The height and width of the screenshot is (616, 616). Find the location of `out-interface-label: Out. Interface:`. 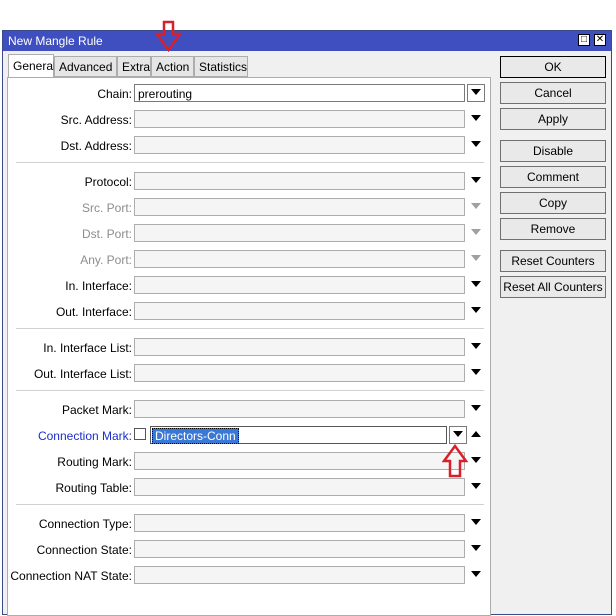

out-interface-label: Out. Interface: is located at coordinates (93, 312).